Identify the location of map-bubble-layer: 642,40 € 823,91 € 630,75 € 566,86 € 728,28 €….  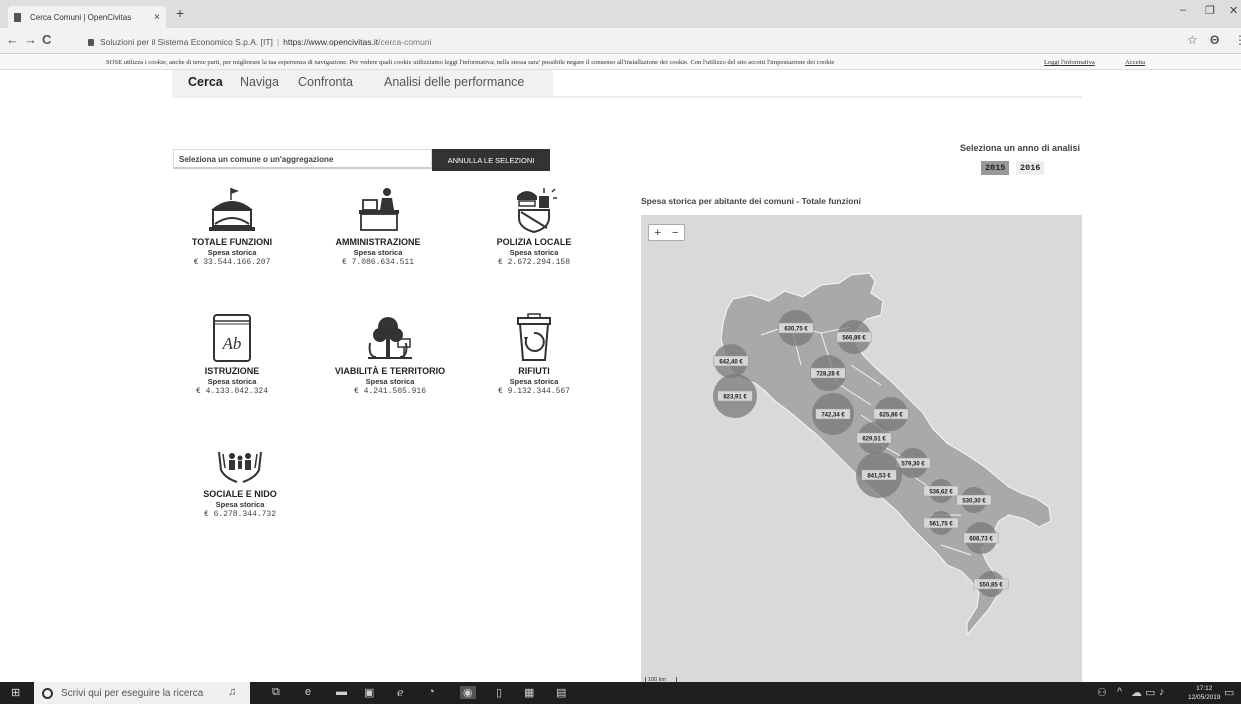
(861, 453).